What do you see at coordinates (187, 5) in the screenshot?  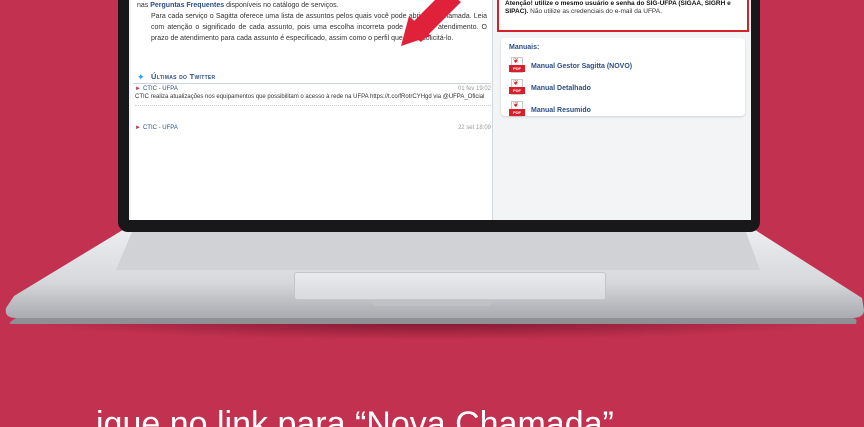 I see `faq-link: Perguntas Frequentes` at bounding box center [187, 5].